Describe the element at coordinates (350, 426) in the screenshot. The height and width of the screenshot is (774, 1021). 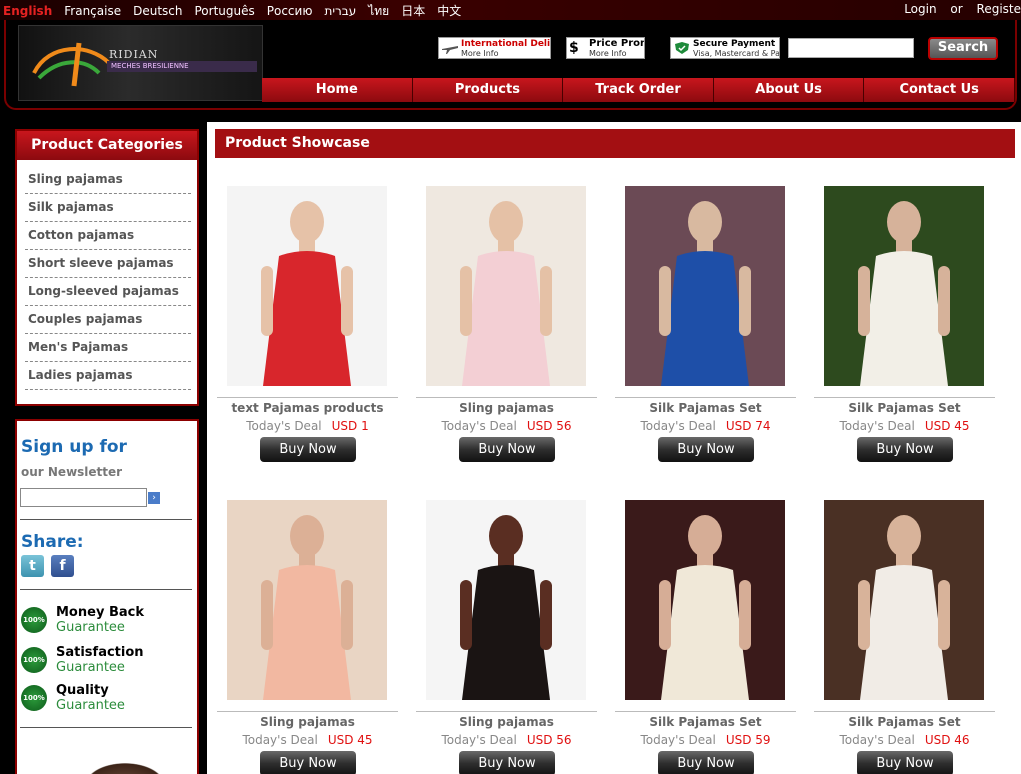
I see `product-price: USD 1` at that location.